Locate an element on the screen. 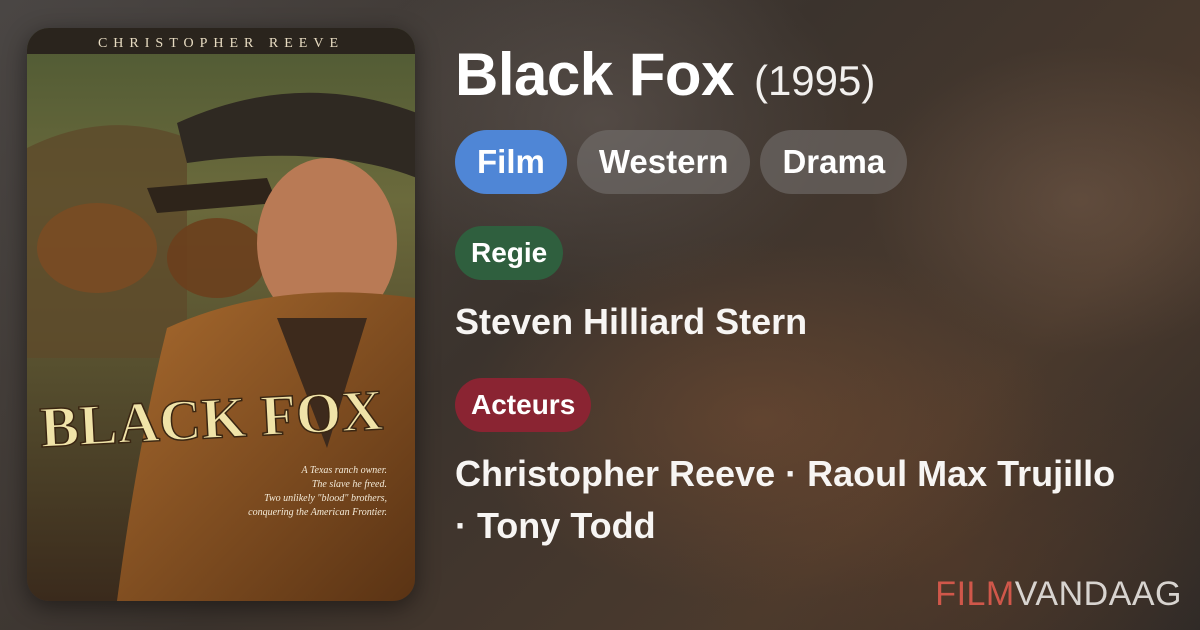 Image resolution: width=1200 pixels, height=630 pixels. genre-chips: Film Western Drama is located at coordinates (815, 162).